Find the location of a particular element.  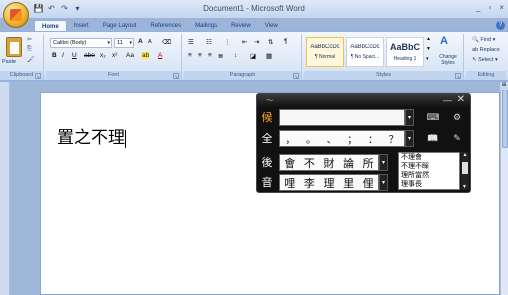

shading-icon: ◪ is located at coordinates (253, 56).